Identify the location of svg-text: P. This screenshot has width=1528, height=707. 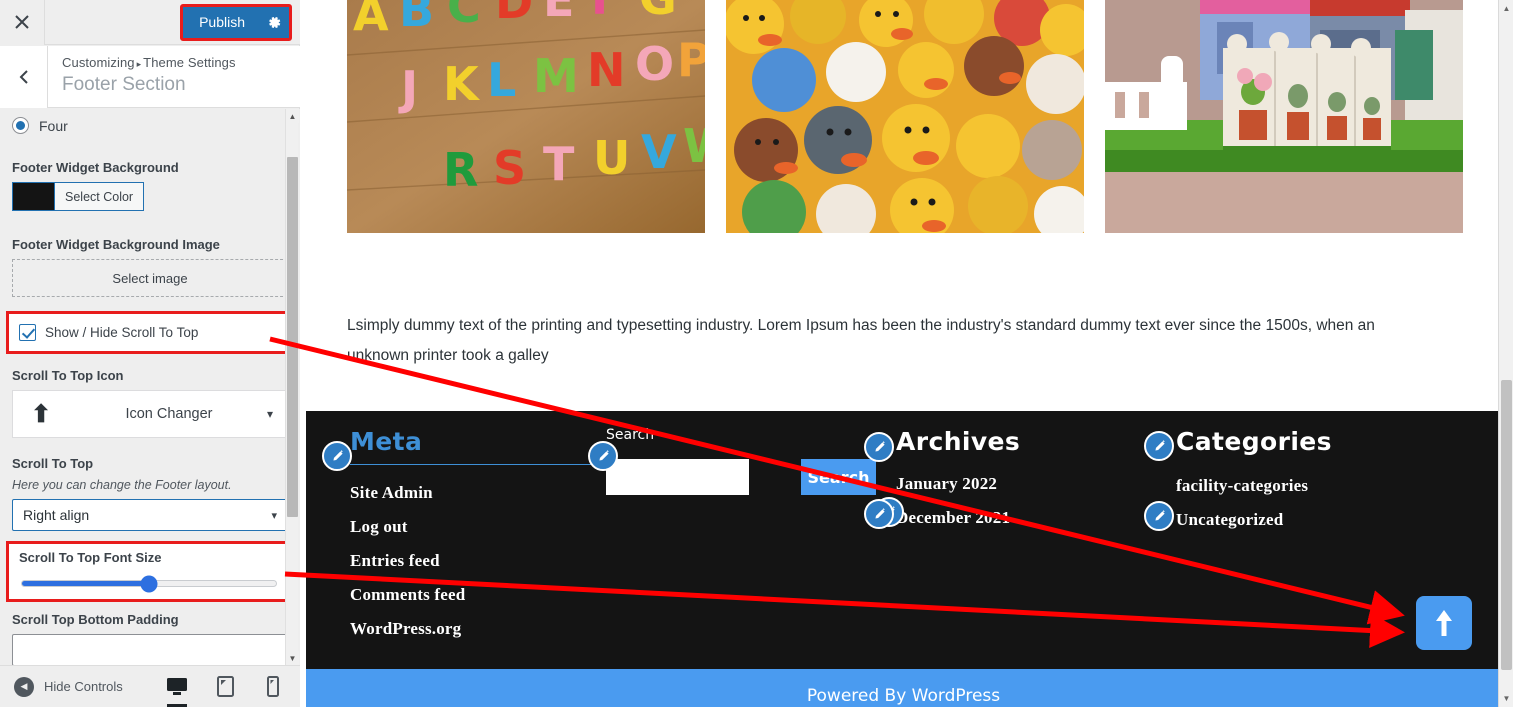
(691, 60).